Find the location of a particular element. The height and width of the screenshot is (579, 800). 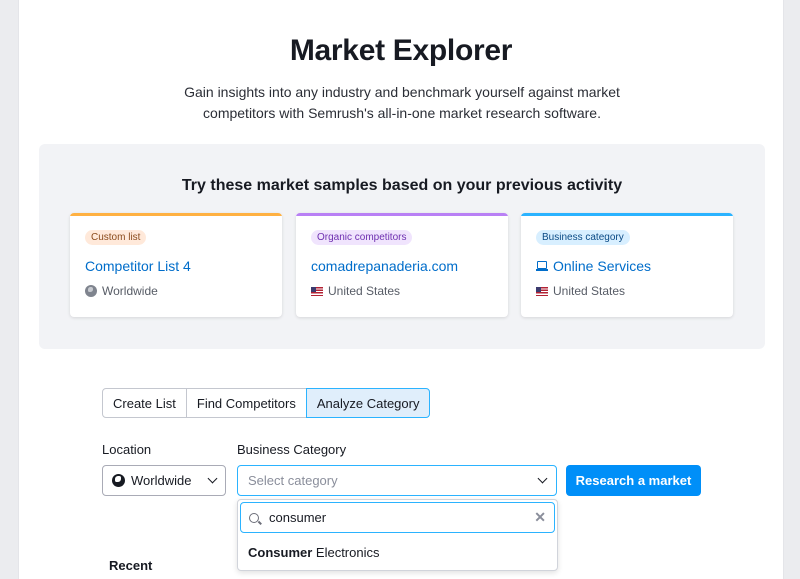

tab-create-list: Create List is located at coordinates (144, 403).